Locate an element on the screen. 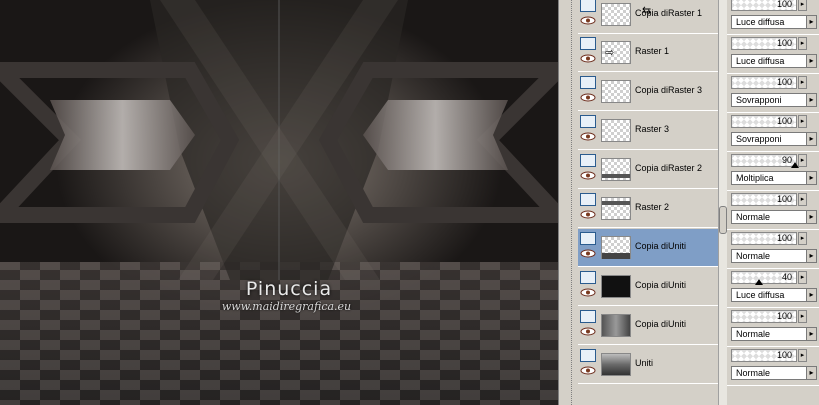  layer-name: Uniti is located at coordinates (644, 363).